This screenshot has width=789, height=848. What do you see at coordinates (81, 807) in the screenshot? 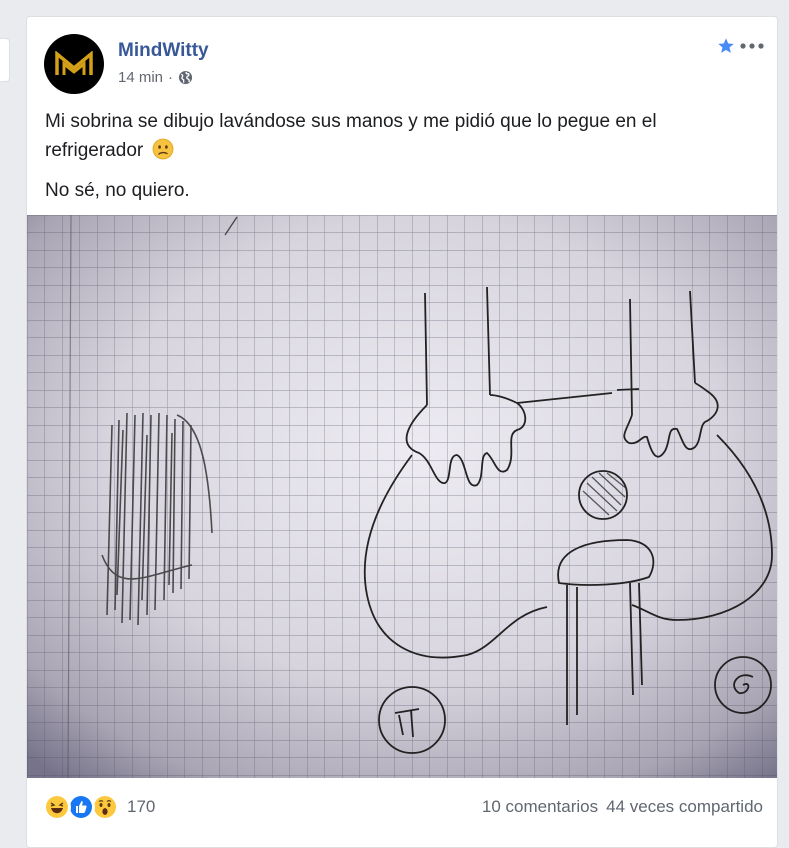
I see `like-icon` at bounding box center [81, 807].